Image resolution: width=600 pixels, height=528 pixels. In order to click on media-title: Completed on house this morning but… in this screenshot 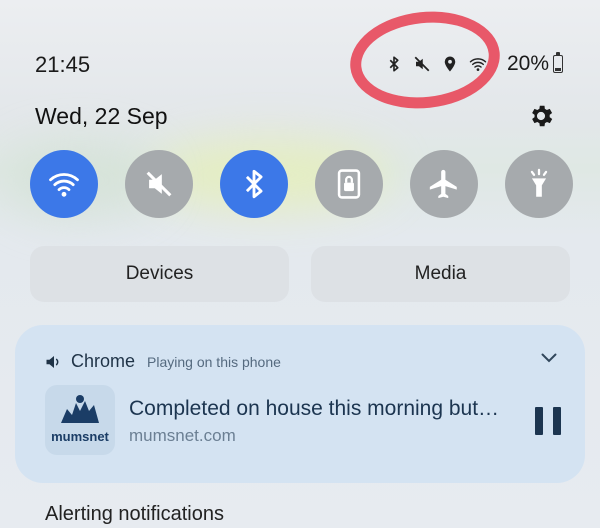, I will do `click(314, 408)`.